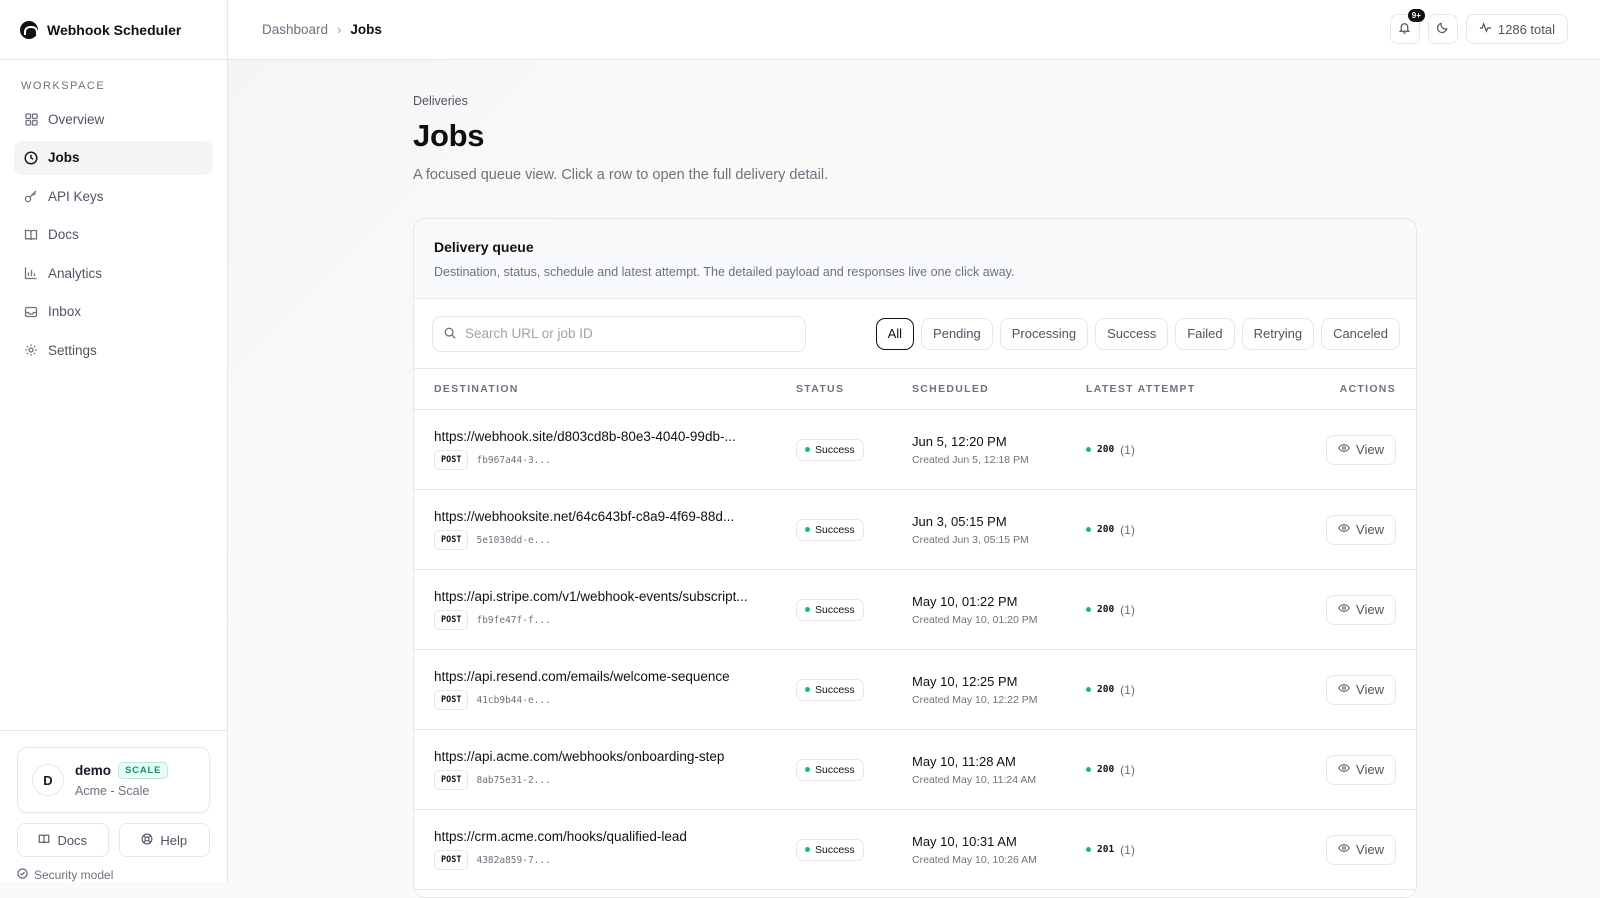 Image resolution: width=1600 pixels, height=898 pixels. What do you see at coordinates (31, 196) in the screenshot?
I see `key-icon` at bounding box center [31, 196].